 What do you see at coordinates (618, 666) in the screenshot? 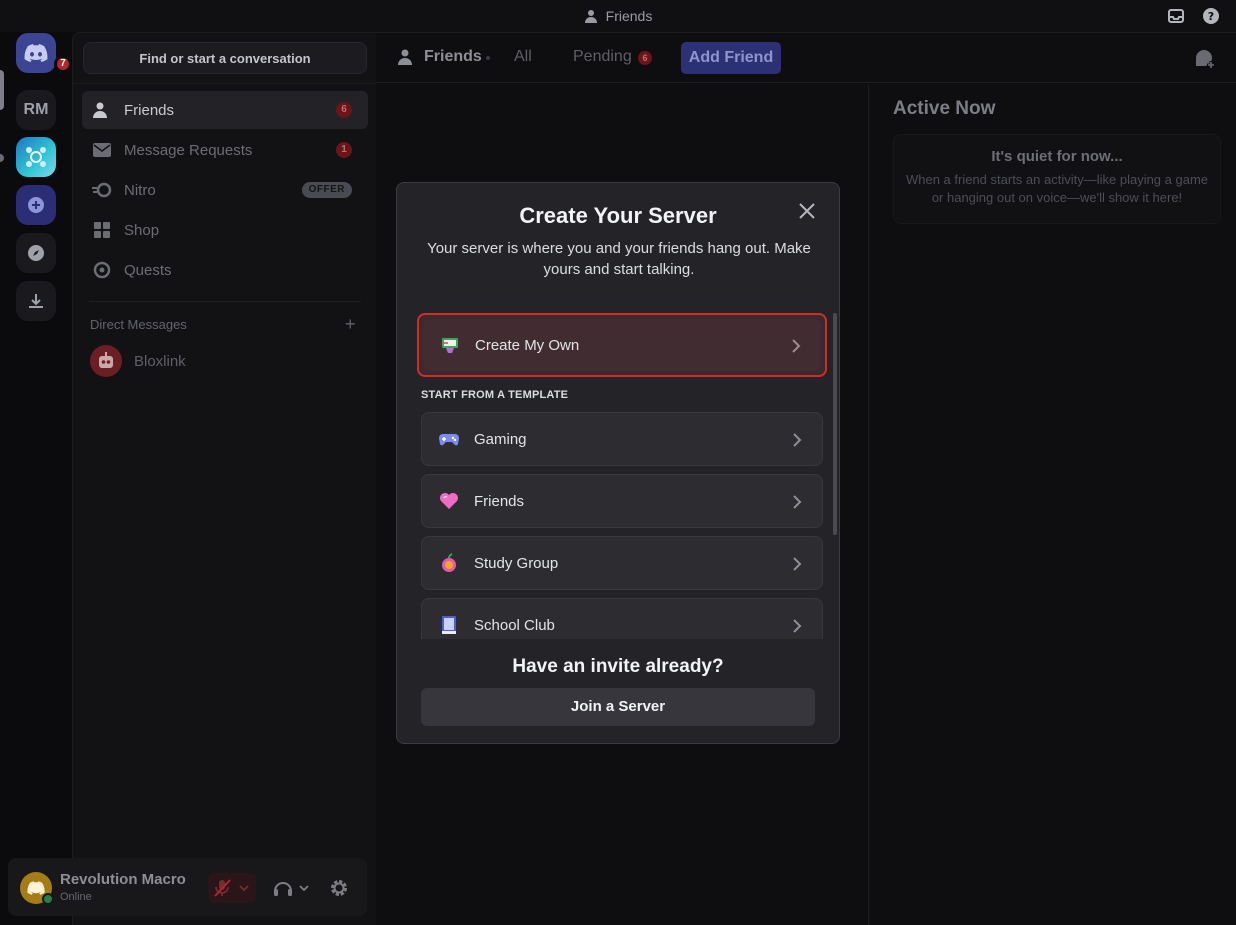
I see `invite-heading: Have an invite already?` at bounding box center [618, 666].